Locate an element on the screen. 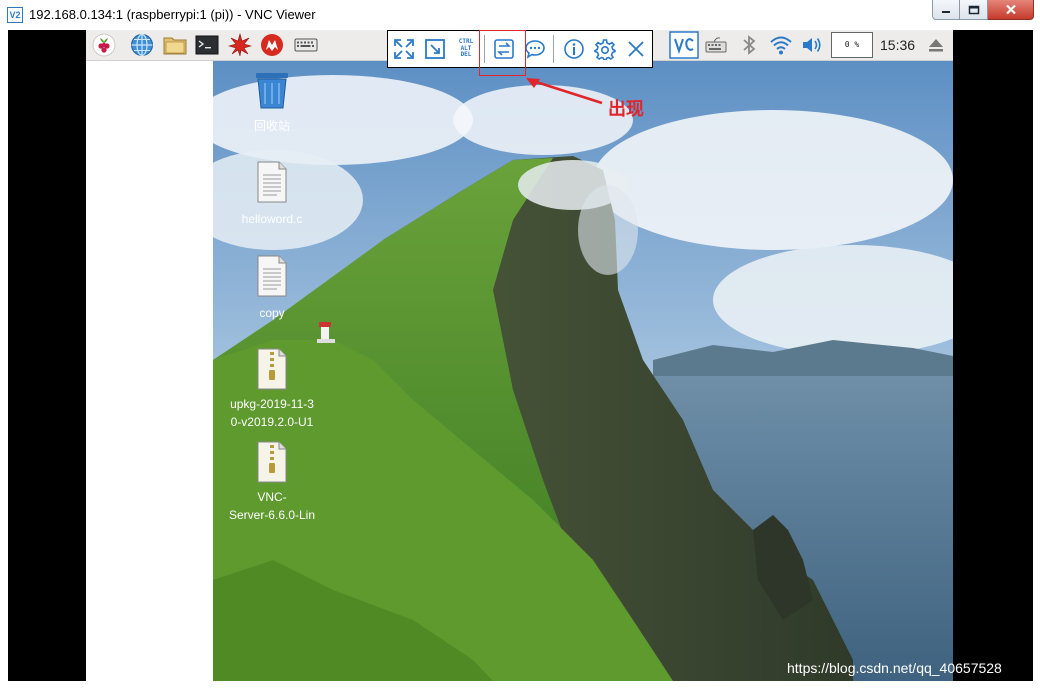 The width and height of the screenshot is (1040, 689). close-x-icon is located at coordinates (1010, 9).